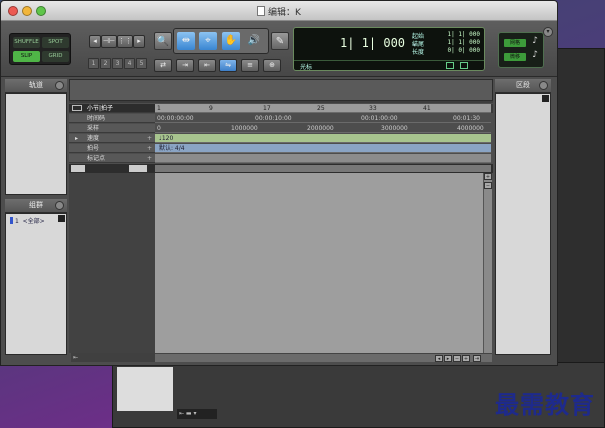  What do you see at coordinates (55, 56) in the screenshot?
I see `grid-mode-button: GRID` at bounding box center [55, 56].